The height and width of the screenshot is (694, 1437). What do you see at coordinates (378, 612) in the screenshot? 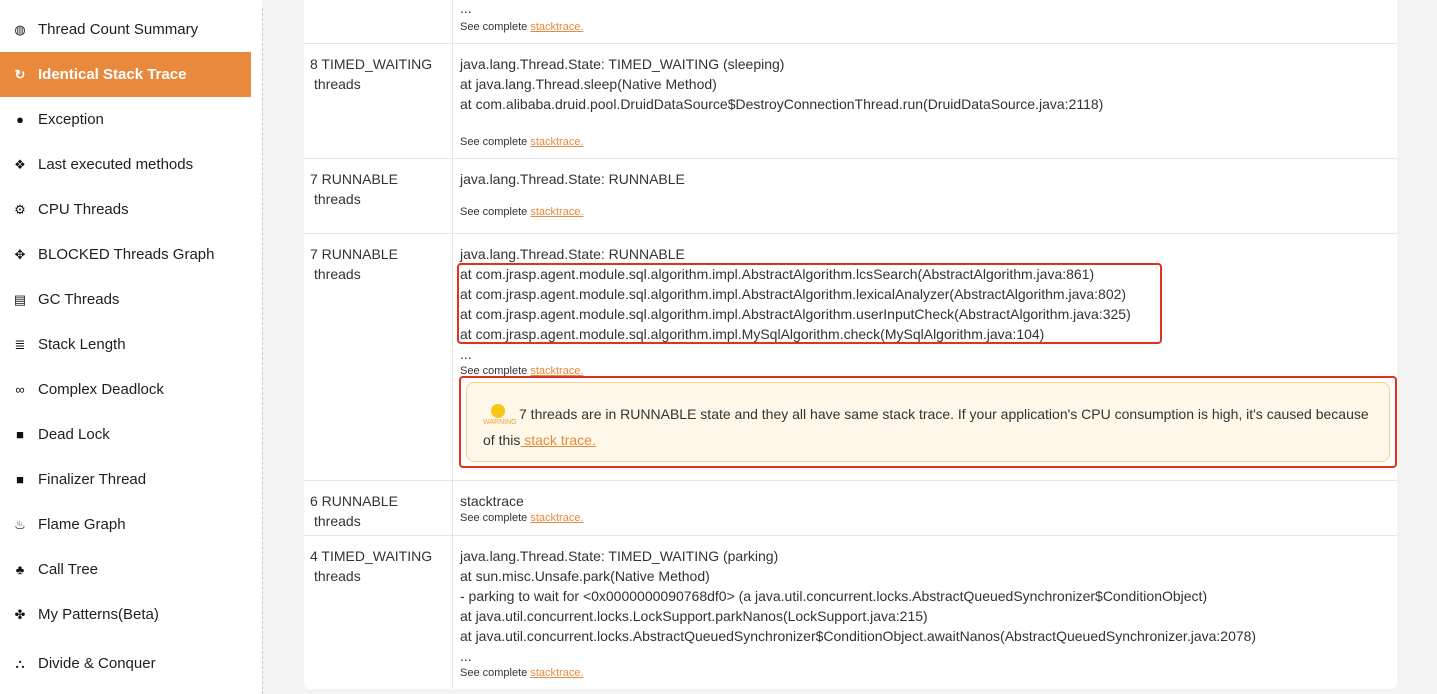
I see `thread-count-cell: 4 TIMED_WAITING threads` at bounding box center [378, 612].